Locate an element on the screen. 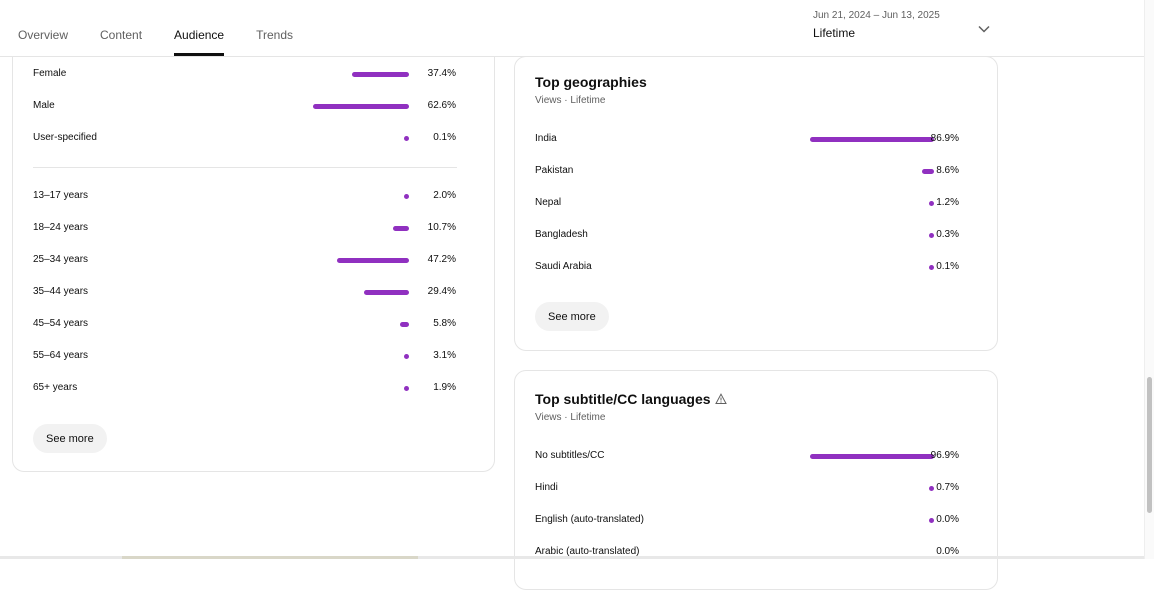 The image size is (1154, 590). date-period-text: Lifetime is located at coordinates (834, 33).